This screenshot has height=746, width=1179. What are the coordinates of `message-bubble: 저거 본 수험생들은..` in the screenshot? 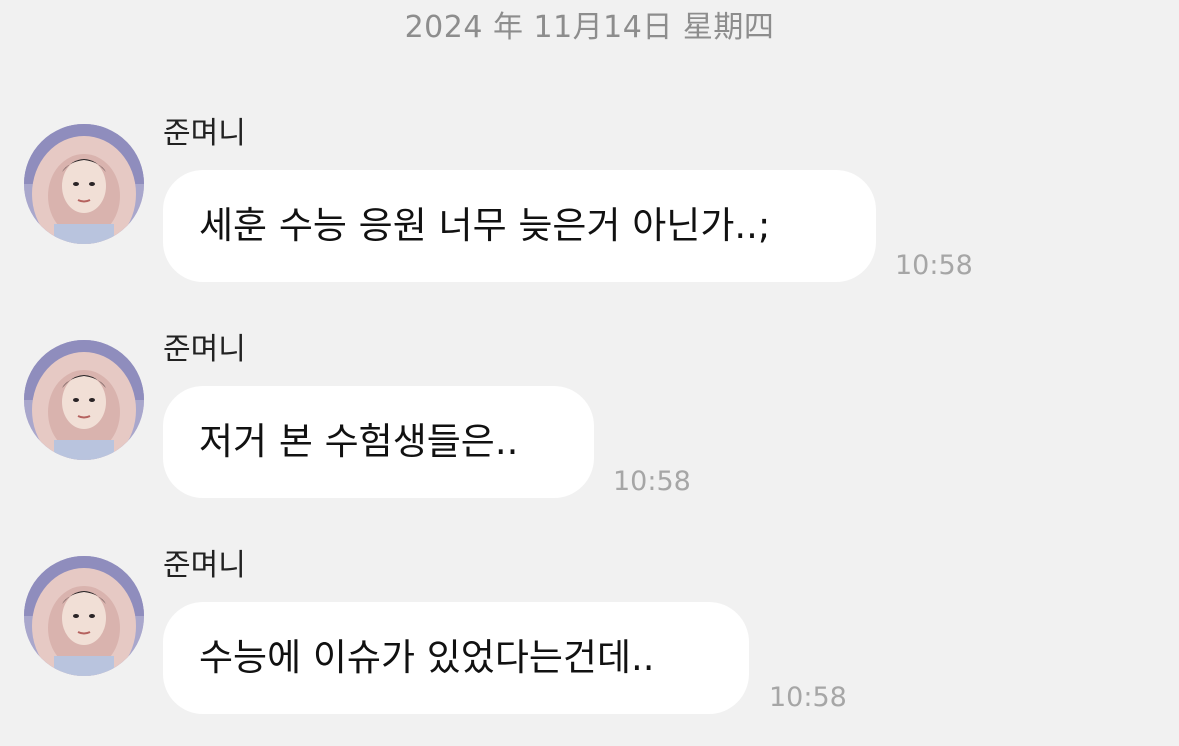 It's located at (378, 442).